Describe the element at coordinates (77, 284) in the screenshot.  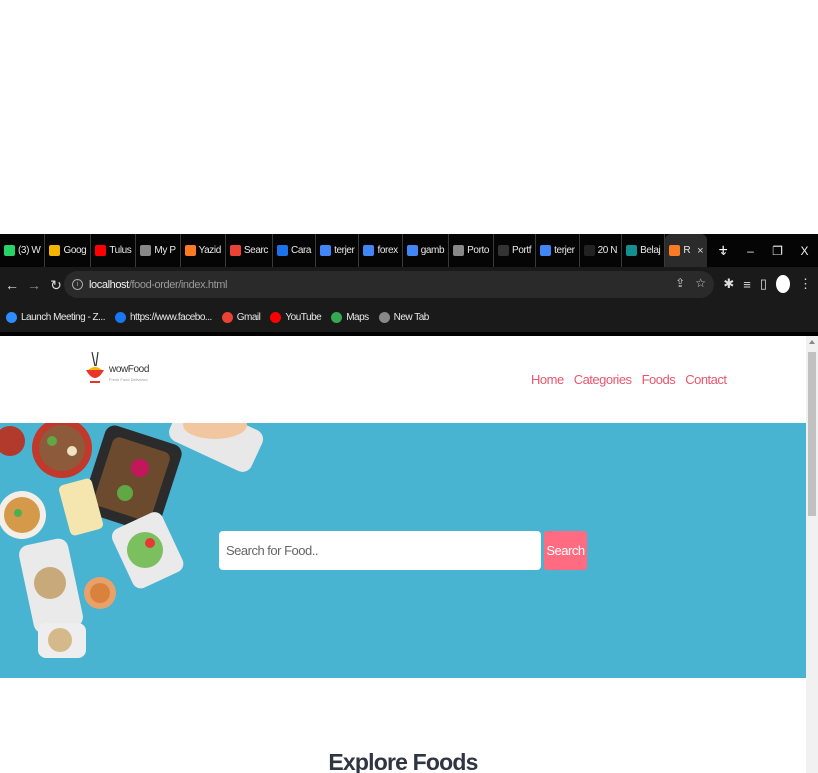
I see `site-info-icon: i` at that location.